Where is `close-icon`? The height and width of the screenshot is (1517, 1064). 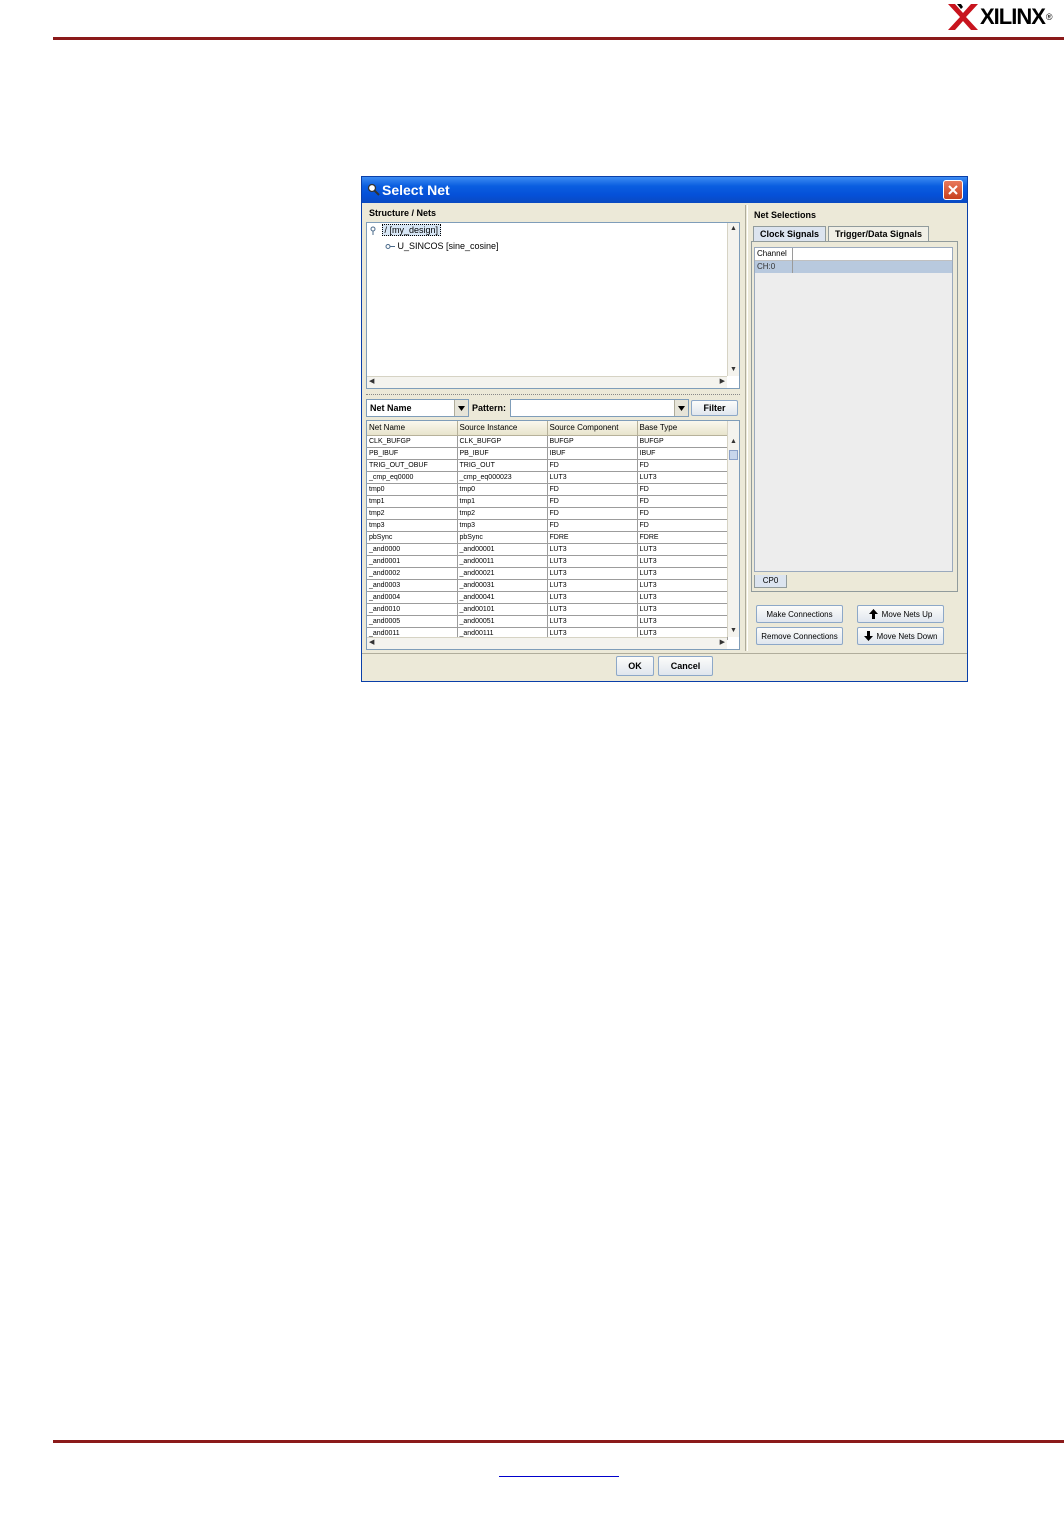
close-icon is located at coordinates (953, 190).